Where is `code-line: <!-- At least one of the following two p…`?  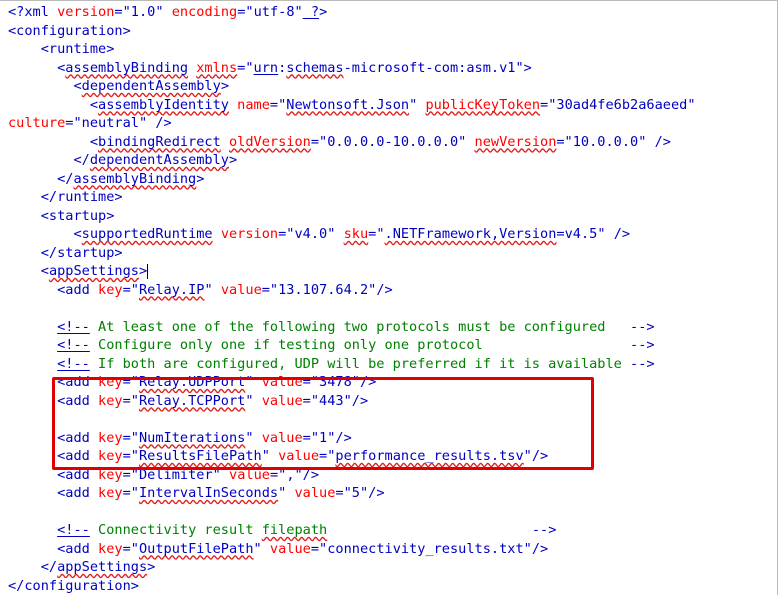
code-line: <!-- At least one of the following two p… is located at coordinates (391, 327).